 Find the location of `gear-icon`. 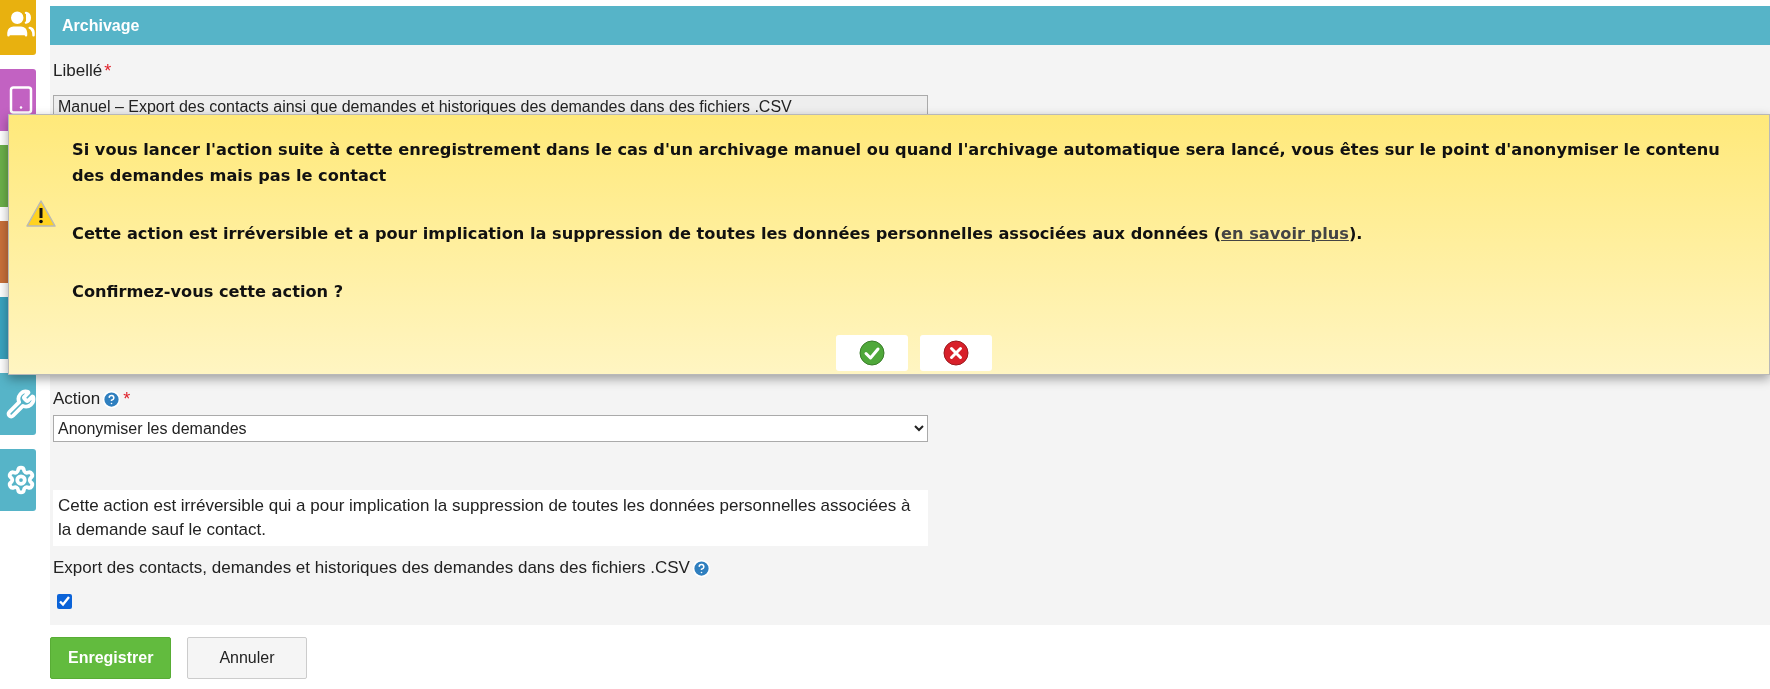

gear-icon is located at coordinates (21, 480).